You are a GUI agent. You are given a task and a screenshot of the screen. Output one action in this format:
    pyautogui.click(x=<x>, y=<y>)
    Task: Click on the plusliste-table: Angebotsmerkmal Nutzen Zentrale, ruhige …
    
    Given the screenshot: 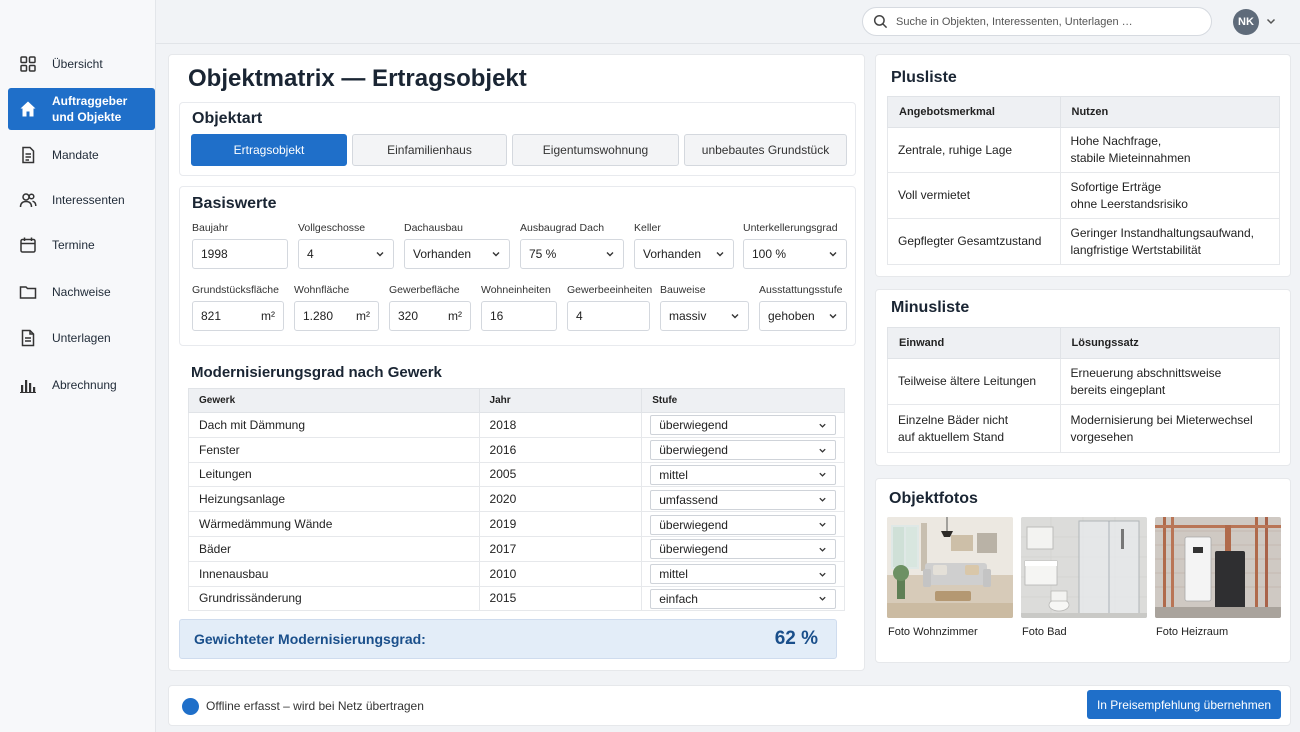 What is the action you would take?
    pyautogui.click(x=1083, y=180)
    